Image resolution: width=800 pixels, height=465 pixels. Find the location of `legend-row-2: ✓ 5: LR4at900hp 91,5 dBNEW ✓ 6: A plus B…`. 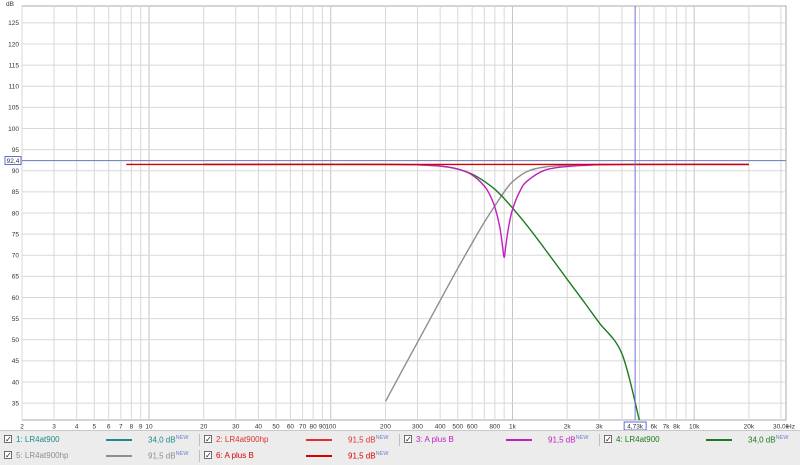

legend-row-2: ✓ 5: LR4at900hp 91,5 dBNEW ✓ 6: A plus B… is located at coordinates (400, 456).